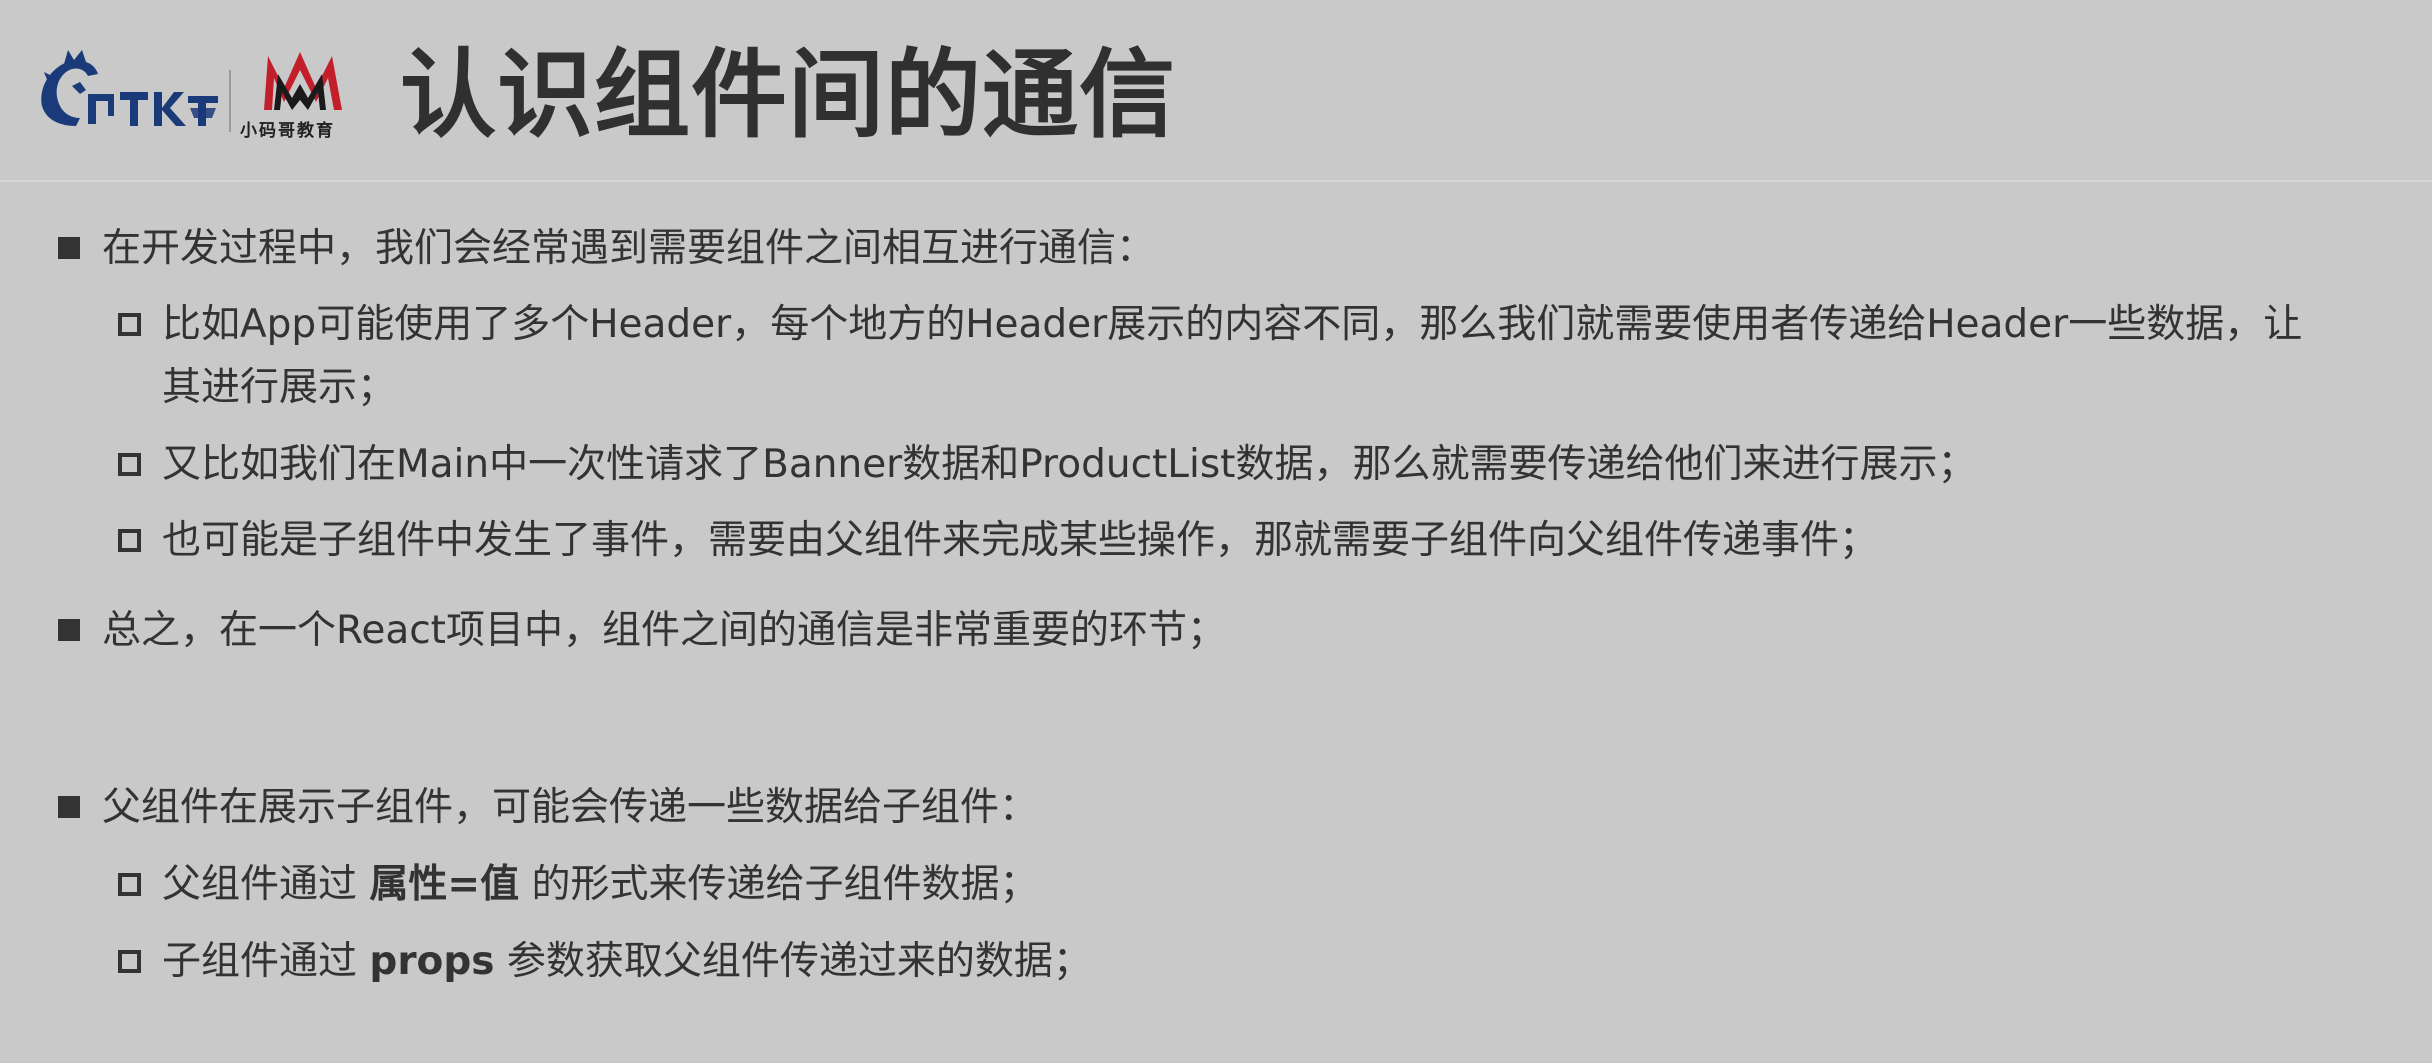  I want to click on bullet-text: 在开发过程中，我们会经常遇到需要组件之间相互进行通信：, so click(629, 248).